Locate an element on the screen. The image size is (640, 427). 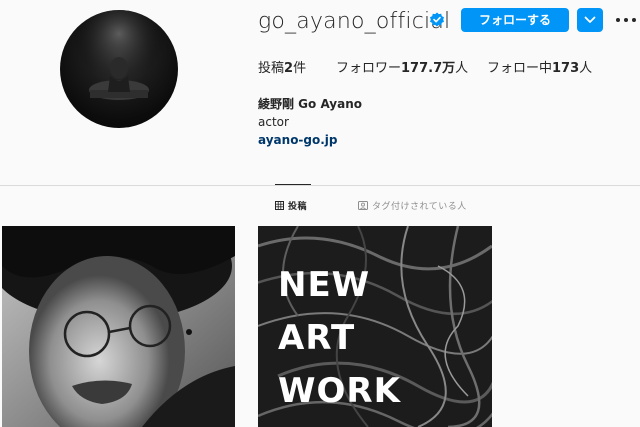
followers-stat: フォロワー177.7万人 is located at coordinates (402, 66).